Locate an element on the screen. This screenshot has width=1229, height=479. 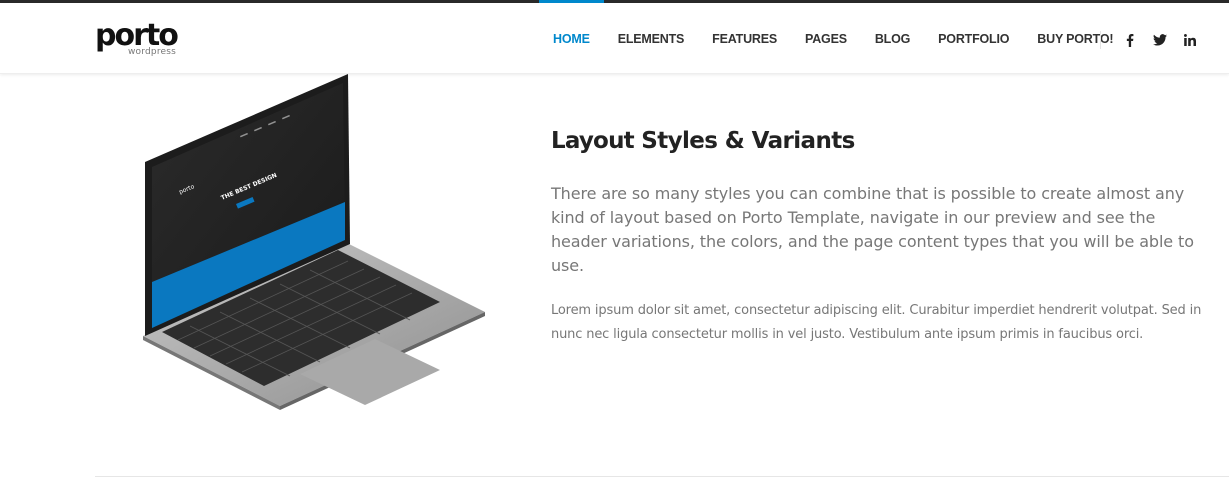
nav-item-home: HOME is located at coordinates (571, 37).